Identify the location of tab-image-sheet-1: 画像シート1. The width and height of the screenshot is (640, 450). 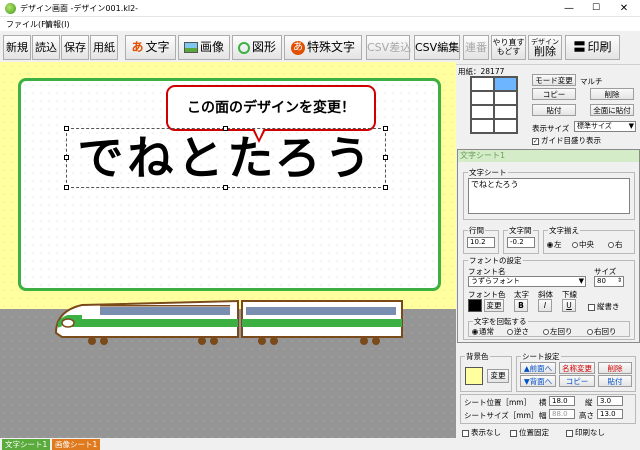
(76, 444).